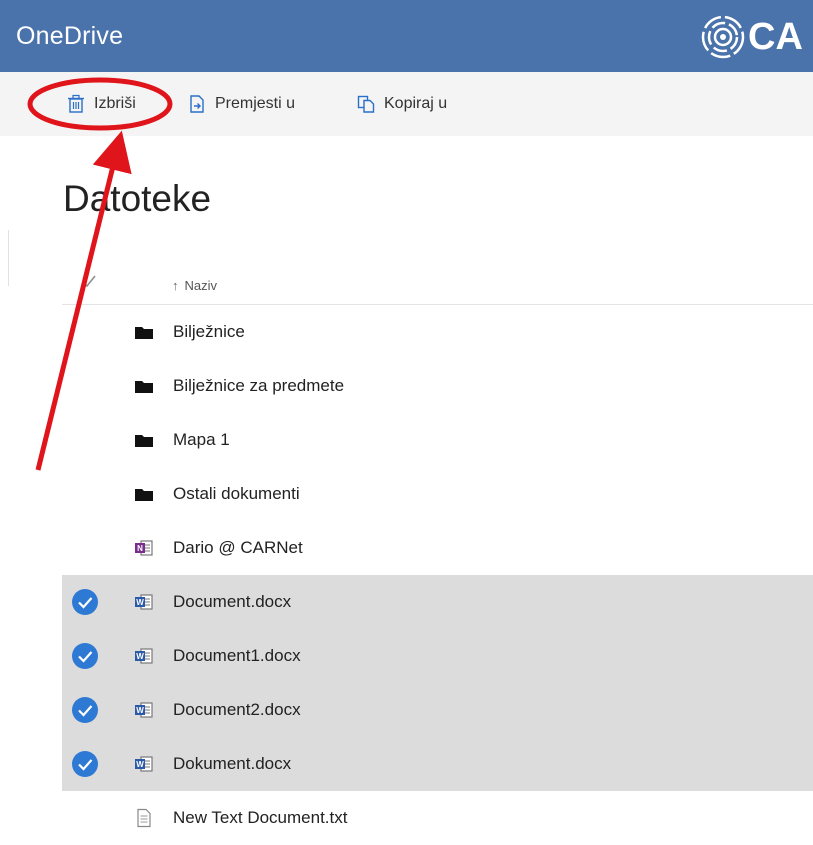 The image size is (813, 845). What do you see at coordinates (140, 548) in the screenshot?
I see `svg-text: N` at bounding box center [140, 548].